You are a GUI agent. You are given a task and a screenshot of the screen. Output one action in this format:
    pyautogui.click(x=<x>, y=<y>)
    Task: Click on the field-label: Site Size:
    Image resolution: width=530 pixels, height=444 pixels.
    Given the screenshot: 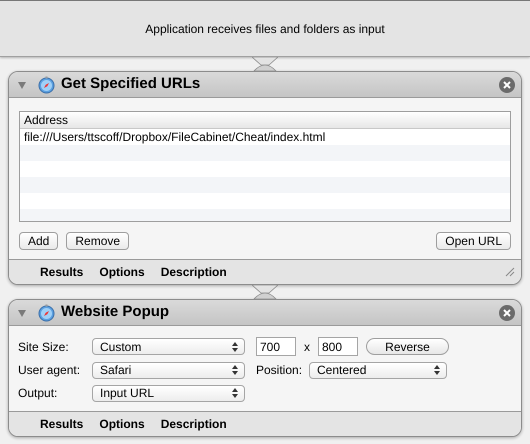 What is the action you would take?
    pyautogui.click(x=44, y=347)
    